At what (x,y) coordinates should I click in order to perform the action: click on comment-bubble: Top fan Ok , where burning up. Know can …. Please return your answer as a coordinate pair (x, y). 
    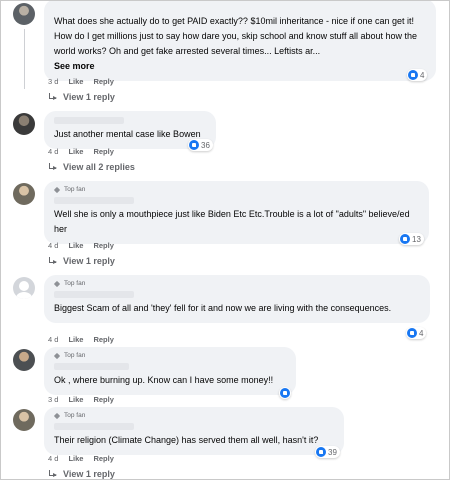
    Looking at the image, I should click on (170, 371).